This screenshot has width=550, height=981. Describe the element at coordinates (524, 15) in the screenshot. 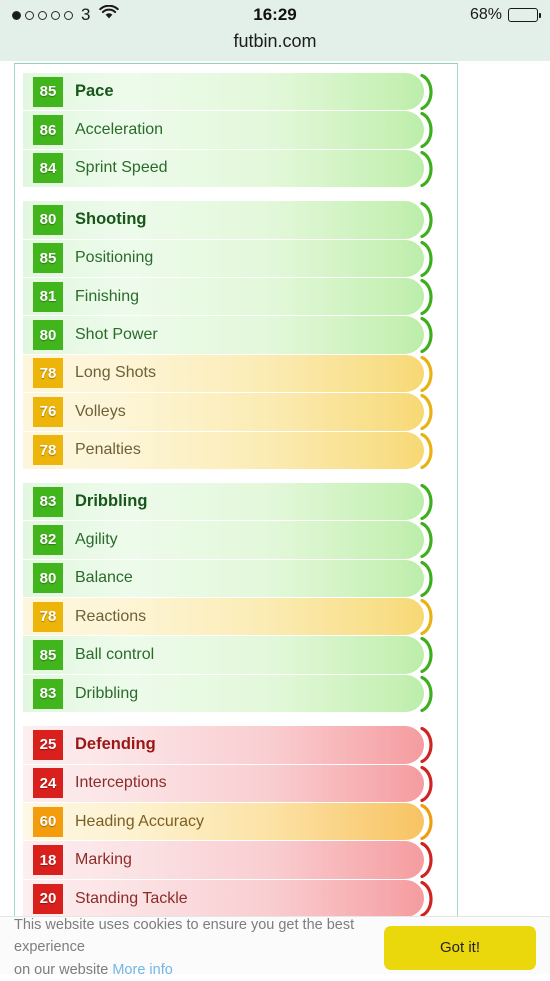

I see `battery-icon` at that location.